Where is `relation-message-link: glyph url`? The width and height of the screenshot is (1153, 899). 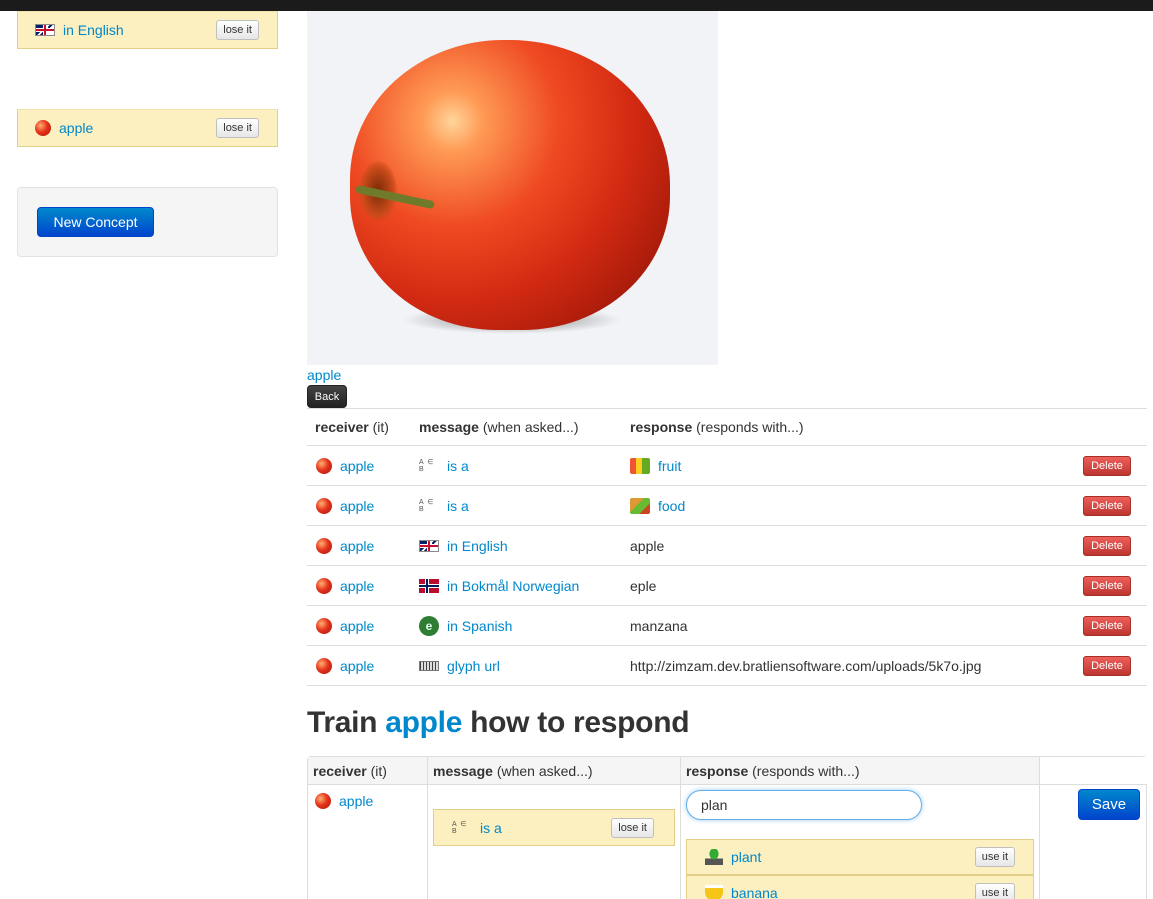 relation-message-link: glyph url is located at coordinates (473, 666).